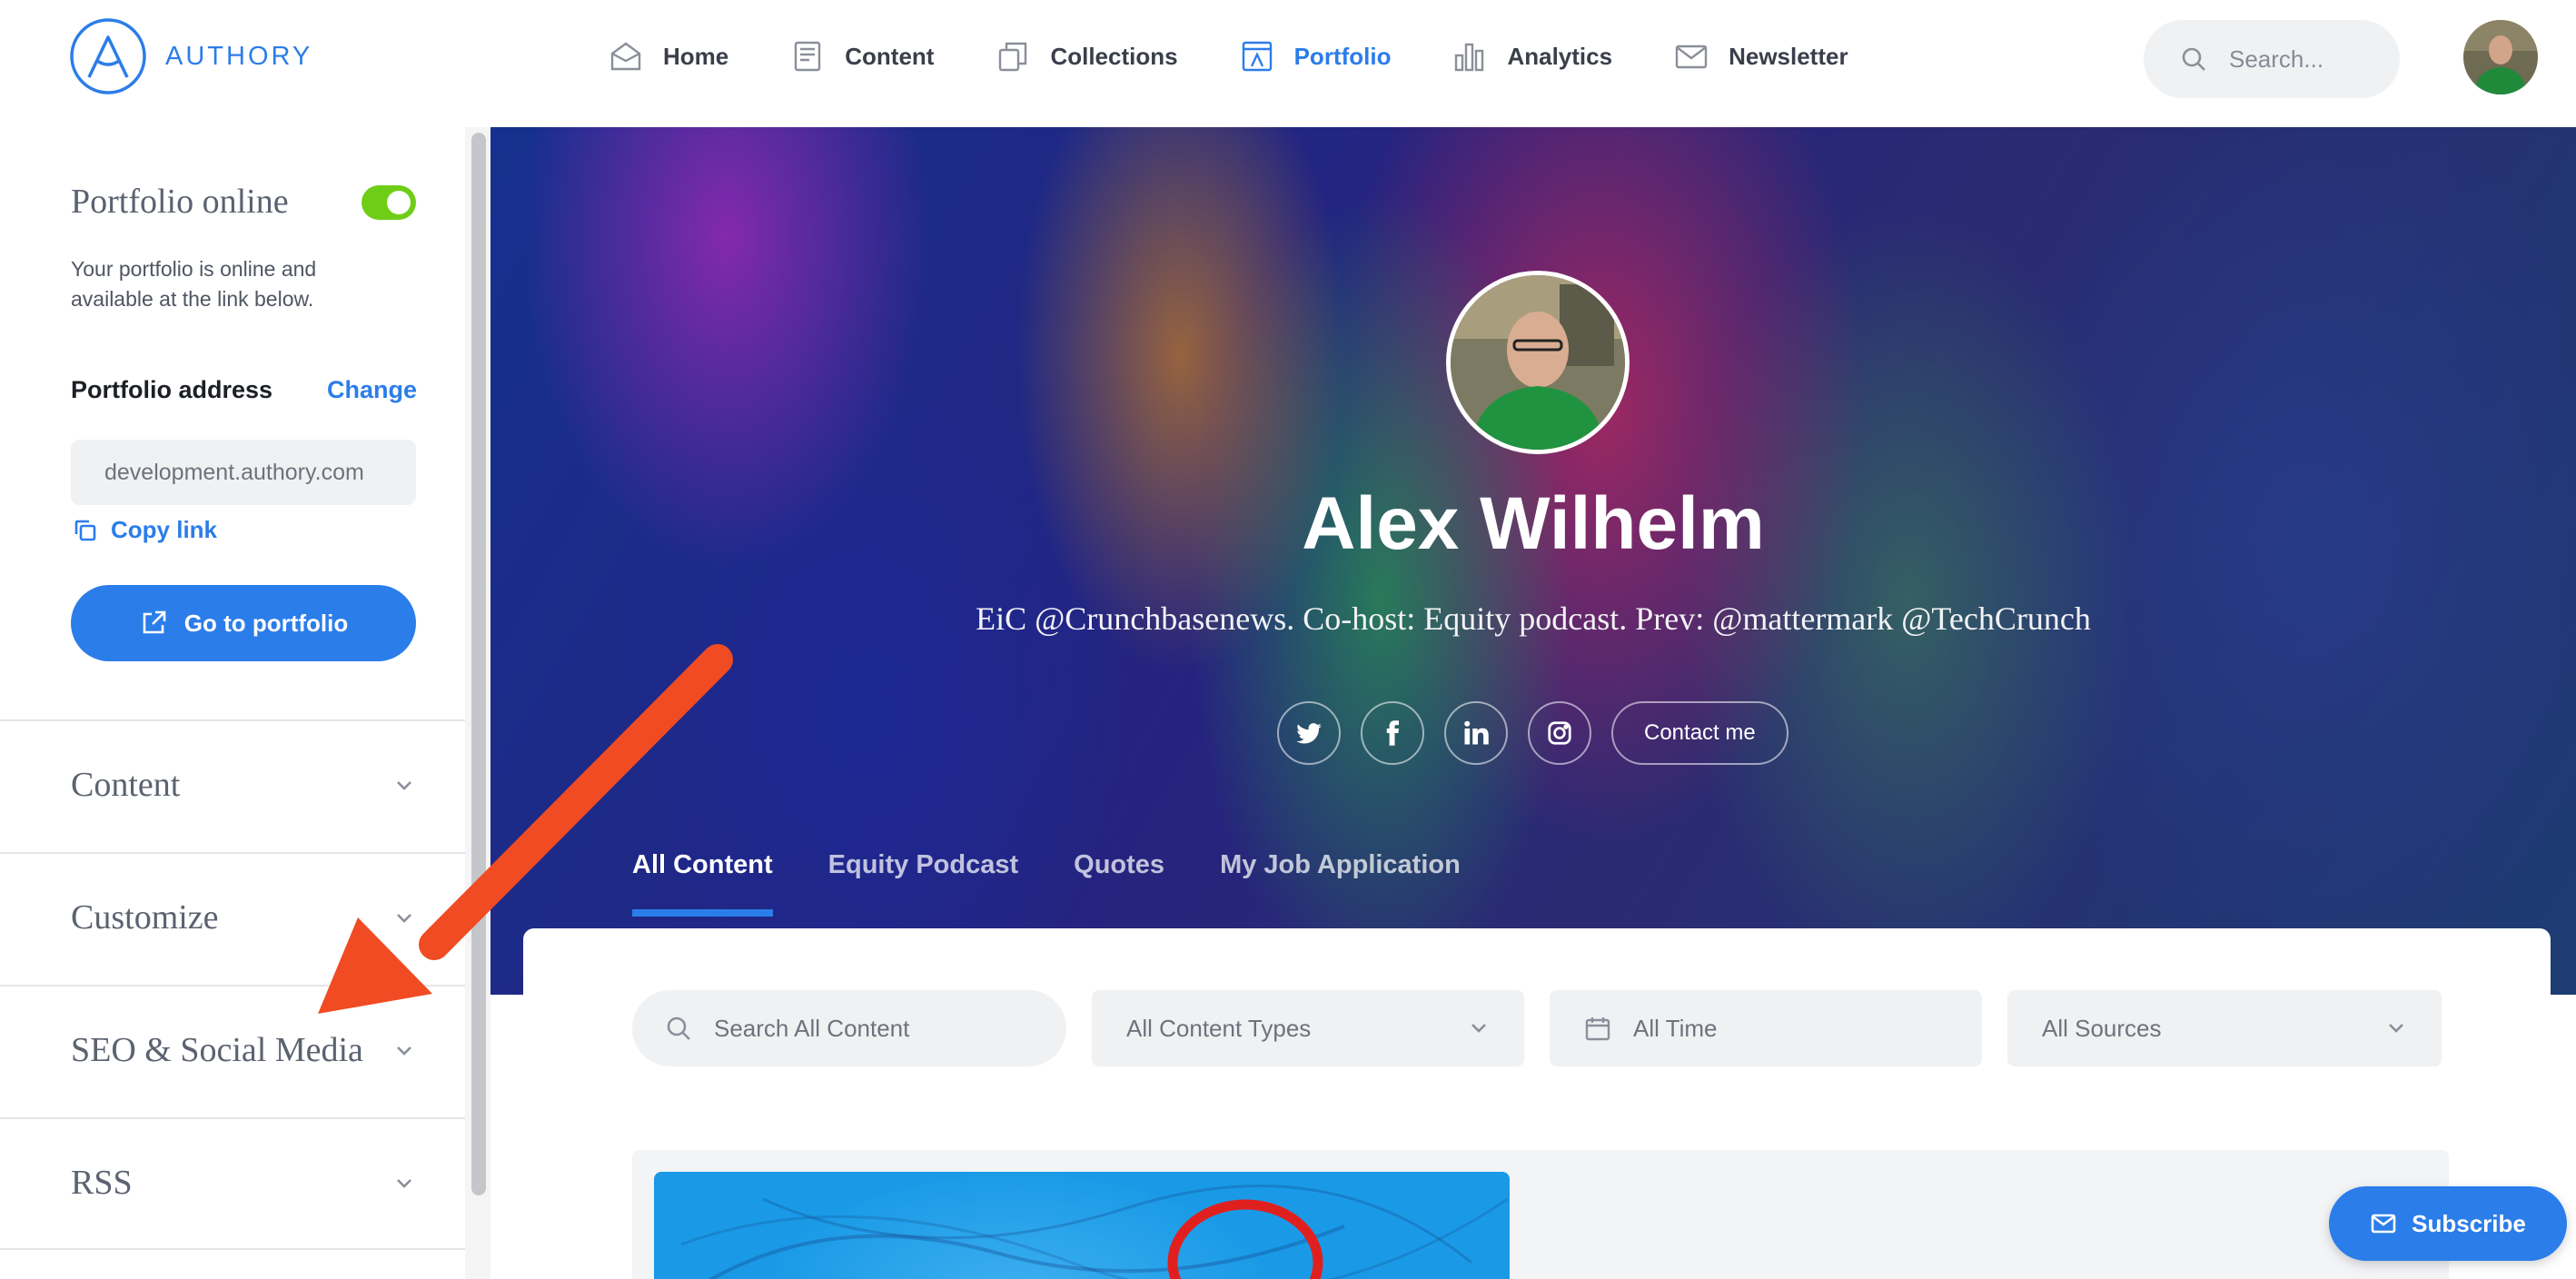 This screenshot has width=2576, height=1279. I want to click on facebook-link, so click(1392, 733).